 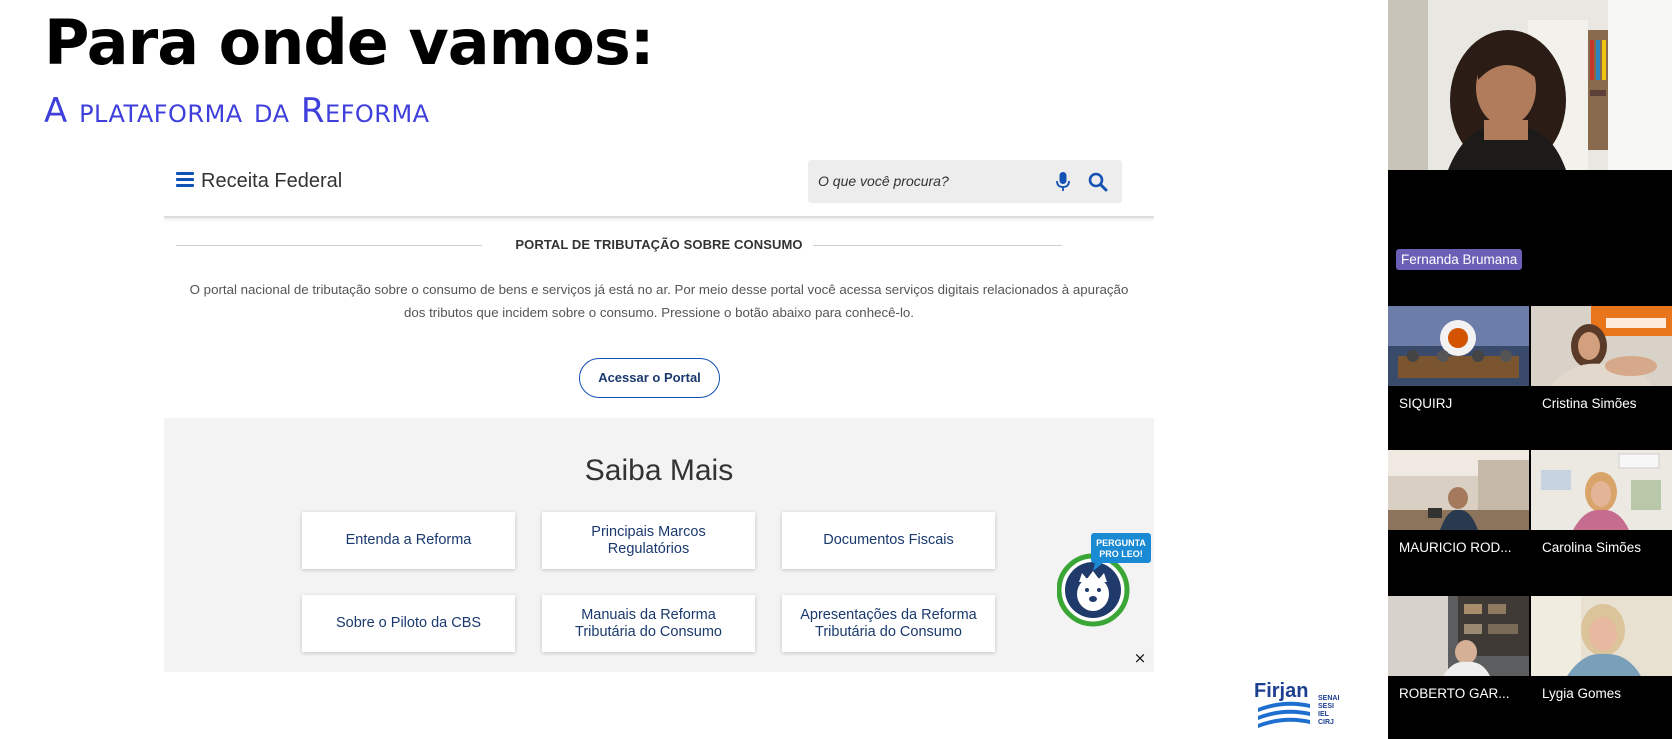 I want to click on participant-name-lygia: Lygia Gomes, so click(x=1582, y=693).